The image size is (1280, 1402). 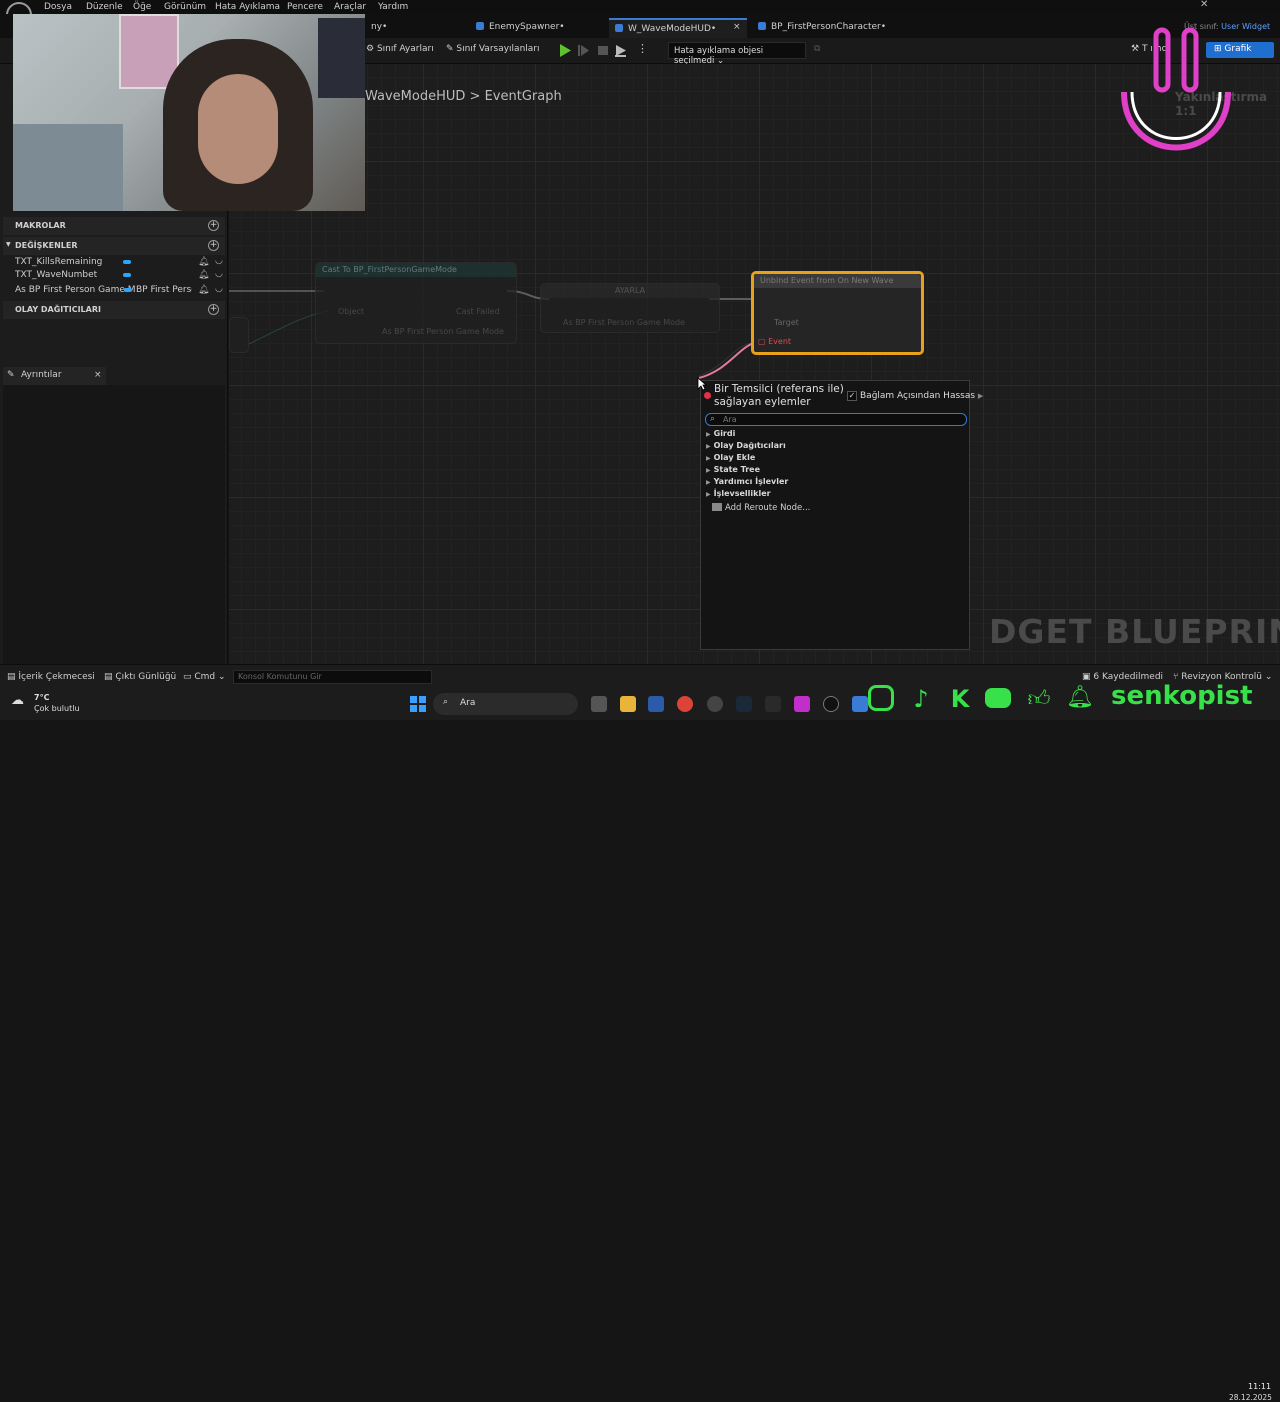 What do you see at coordinates (446, 702) in the screenshot?
I see `search-icon: ⌕` at bounding box center [446, 702].